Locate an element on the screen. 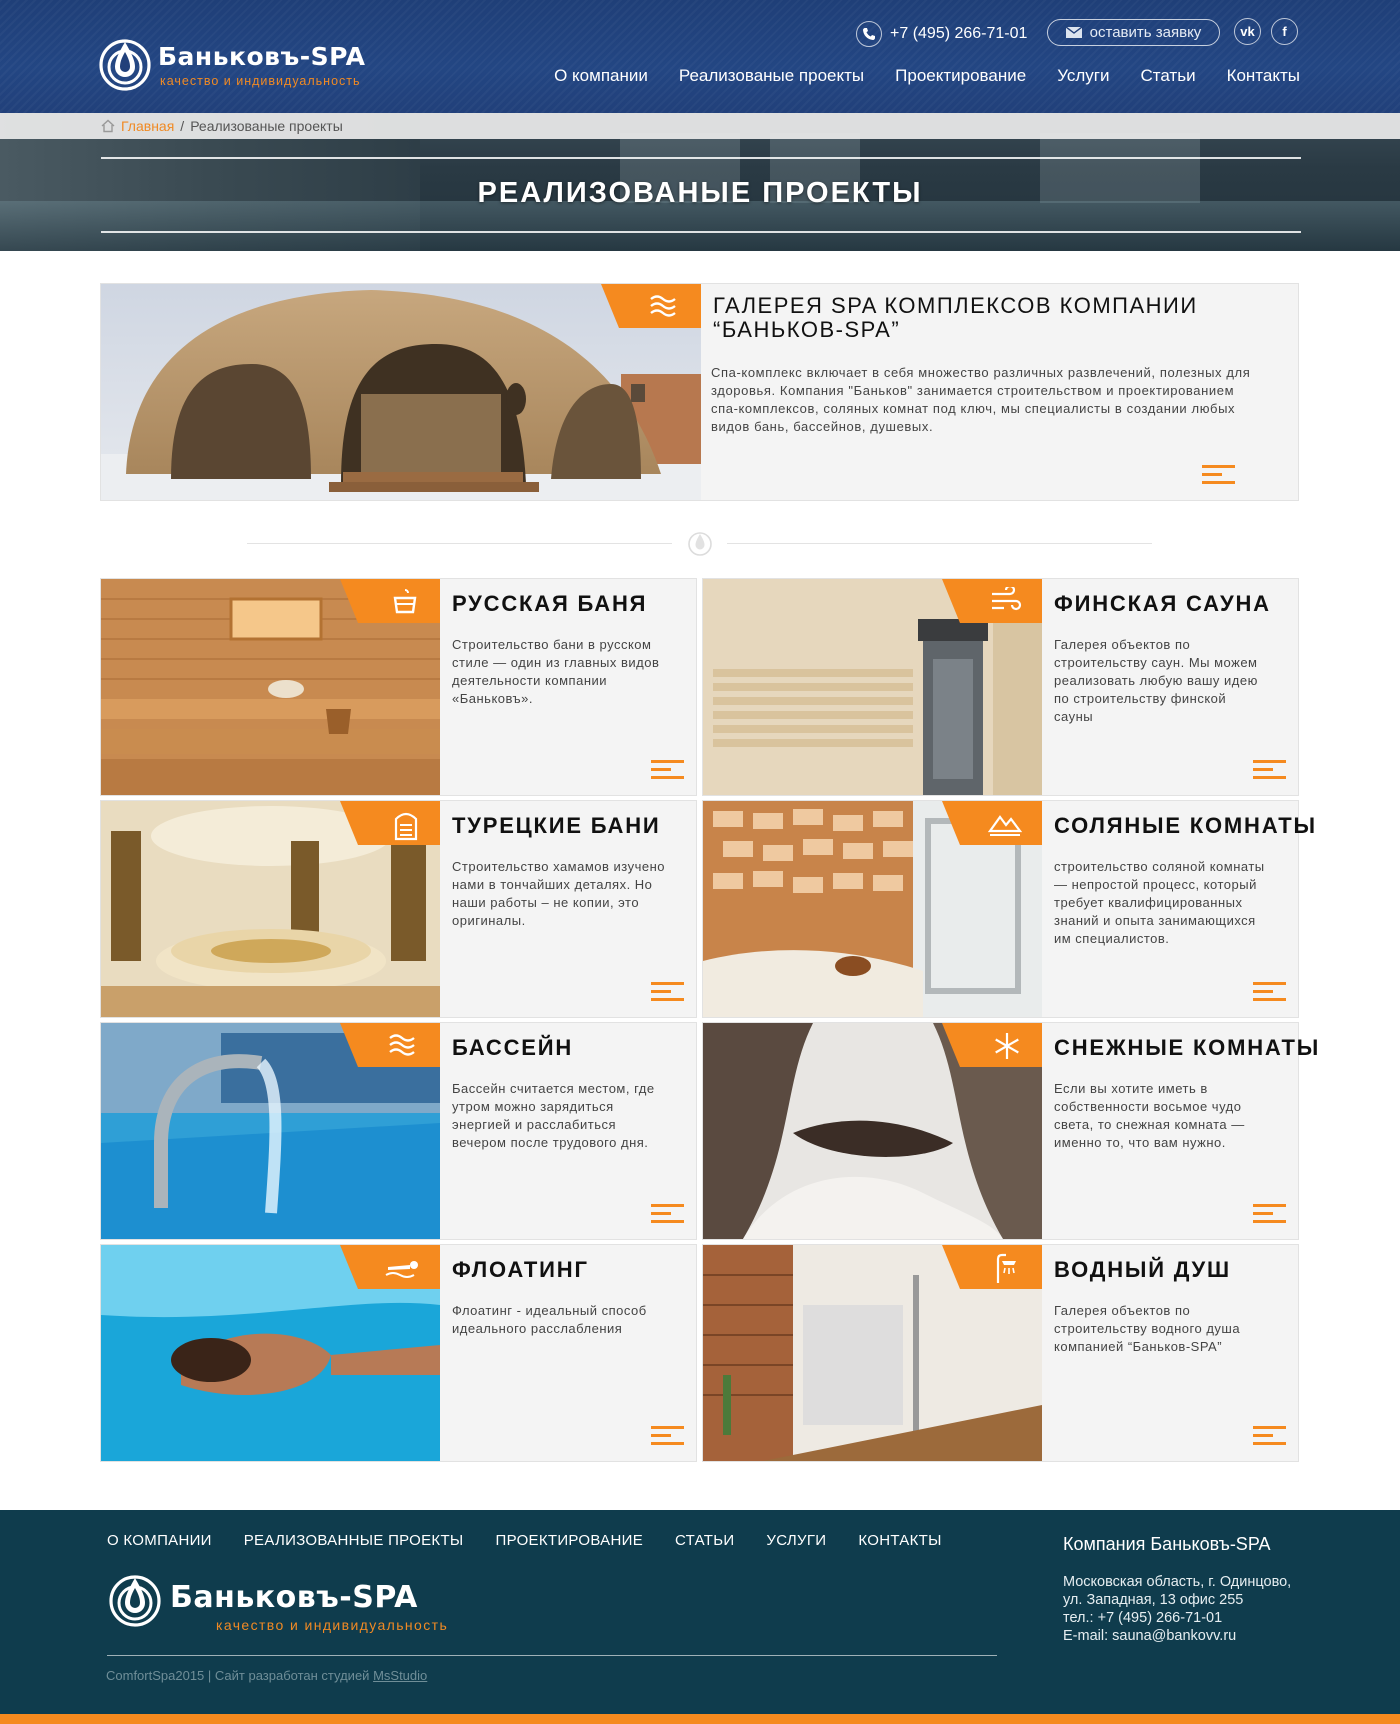 The height and width of the screenshot is (1724, 1400). copyright-text: ComfortSpa2015 | Сайт разработан студией is located at coordinates (238, 1675).